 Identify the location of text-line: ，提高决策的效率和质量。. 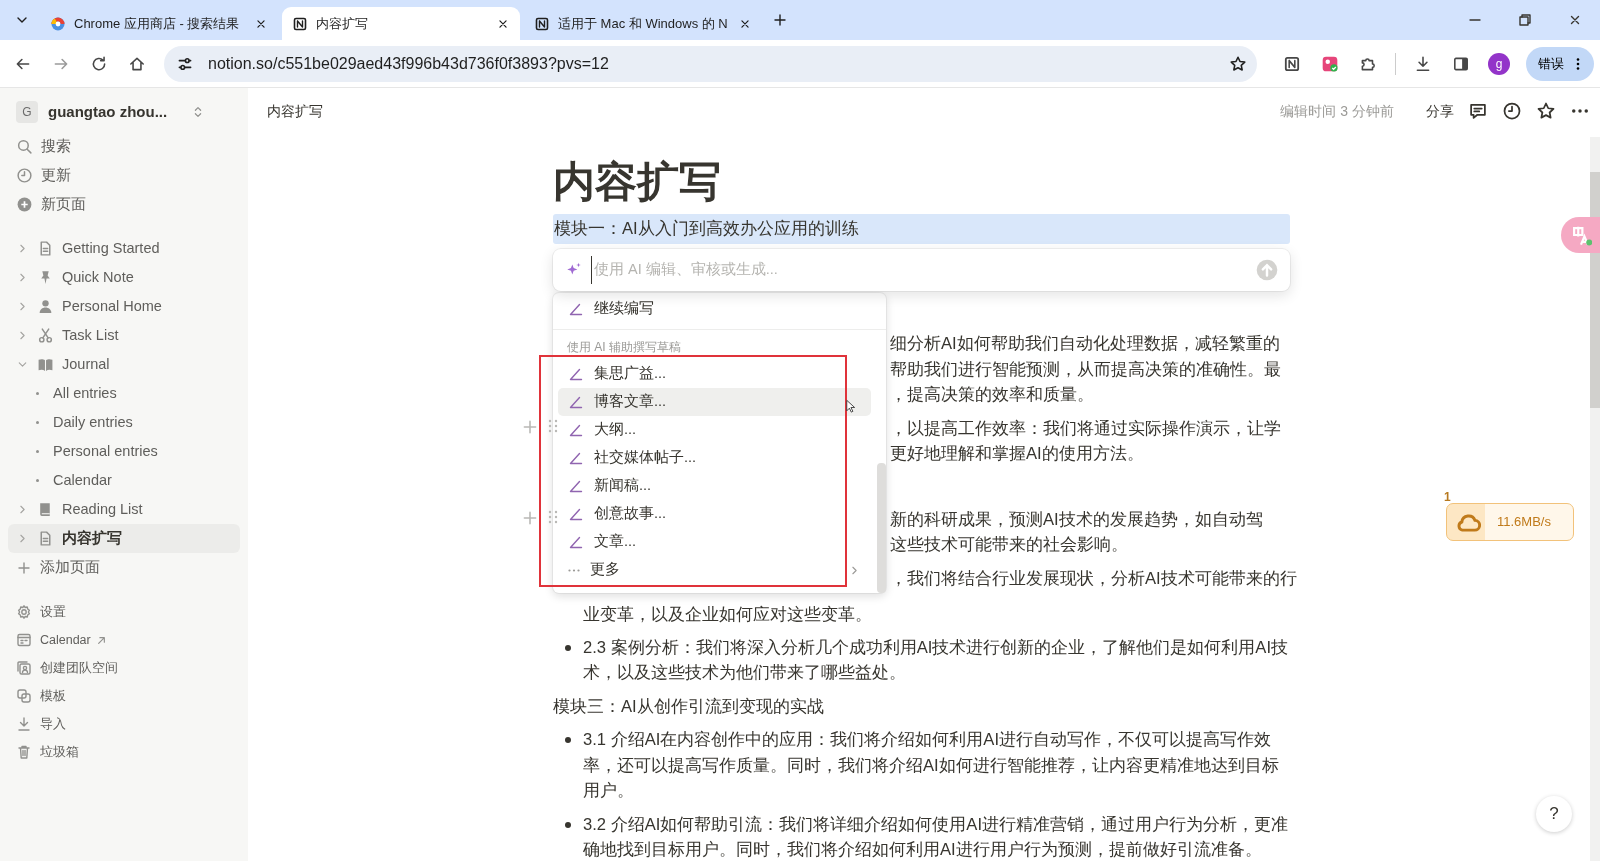
(992, 395).